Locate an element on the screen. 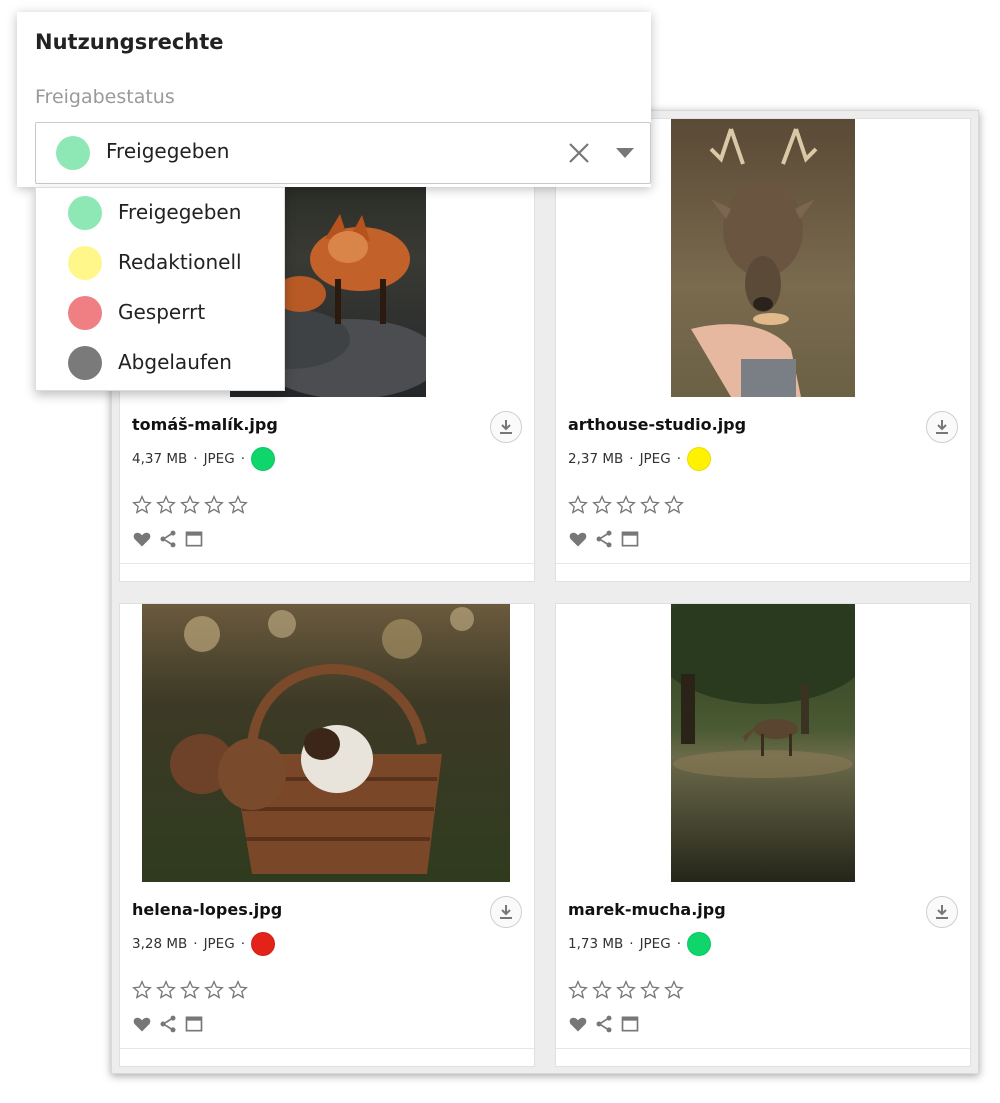 This screenshot has width=1000, height=1103. file-size: 3,28 MB is located at coordinates (160, 944).